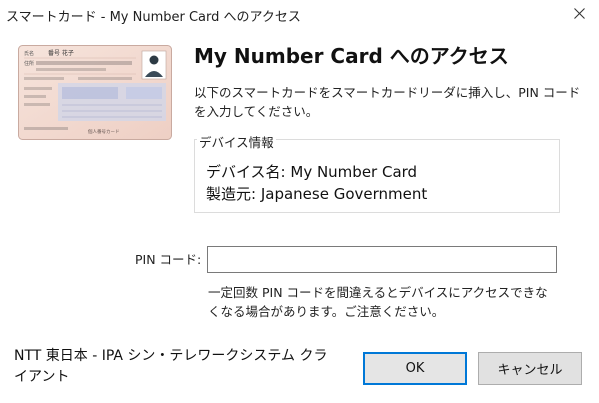 The image size is (599, 403). I want to click on title-bar: スマートカード - My Number Card へのアクセス, so click(299, 15).